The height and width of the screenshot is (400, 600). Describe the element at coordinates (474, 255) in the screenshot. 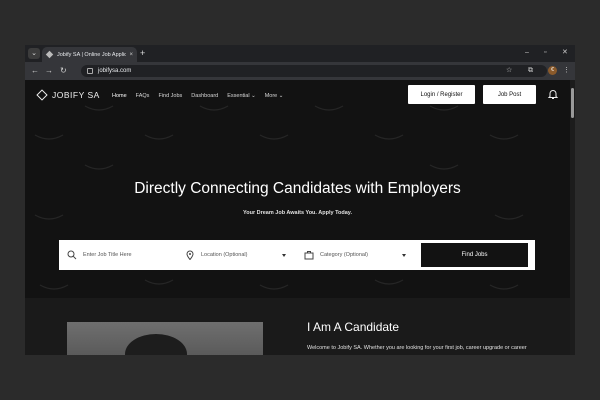

I see `find-jobs-button: Find Jobs` at that location.